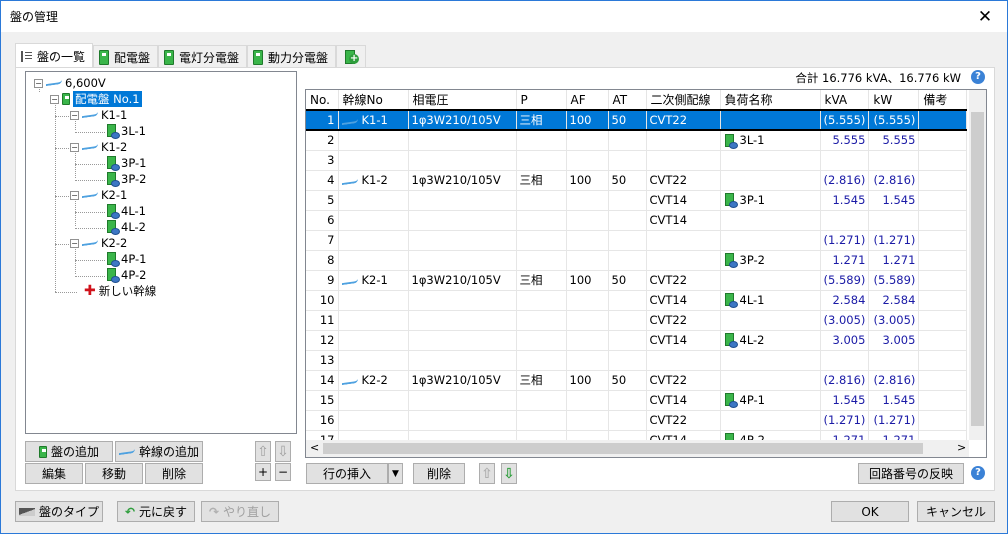  Describe the element at coordinates (120, 291) in the screenshot. I see `tree-node-new-trunk: ✚ 新しい幹線` at that location.